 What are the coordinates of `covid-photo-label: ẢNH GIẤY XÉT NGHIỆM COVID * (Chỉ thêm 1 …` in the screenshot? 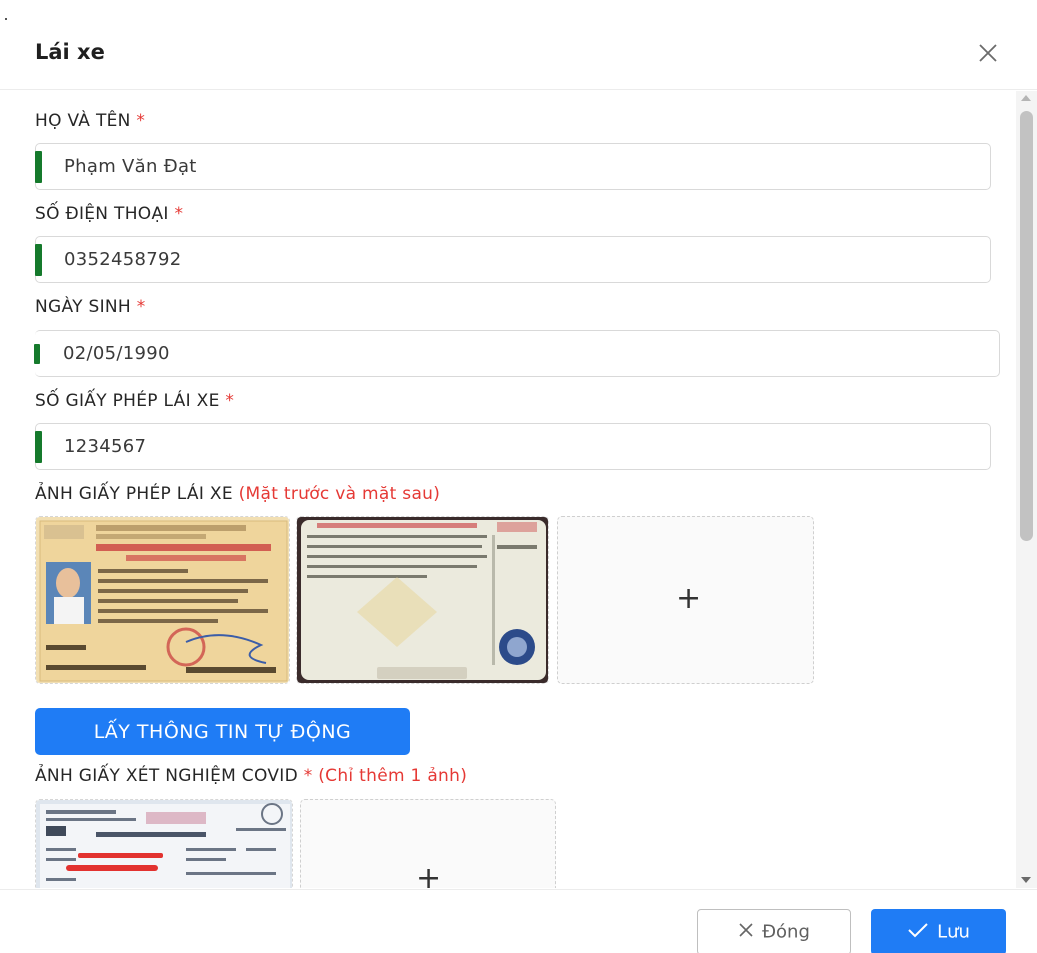 It's located at (251, 776).